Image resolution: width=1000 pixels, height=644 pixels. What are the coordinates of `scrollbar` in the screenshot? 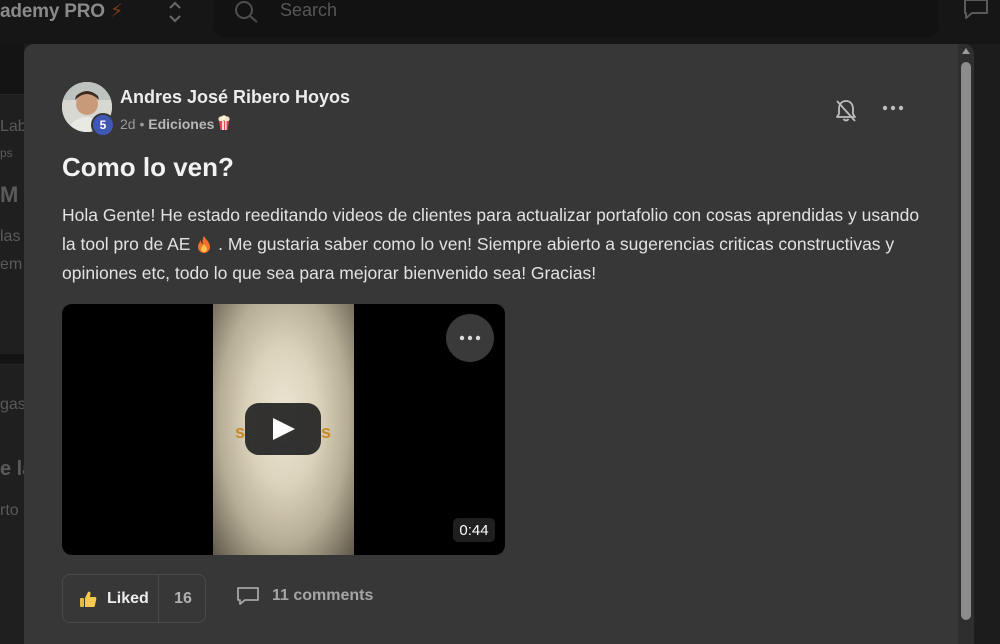 It's located at (966, 344).